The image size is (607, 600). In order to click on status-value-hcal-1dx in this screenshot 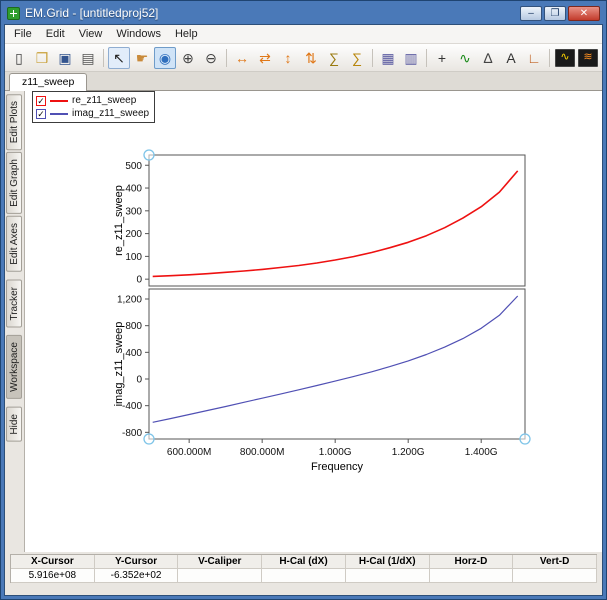, I will do `click(387, 576)`.